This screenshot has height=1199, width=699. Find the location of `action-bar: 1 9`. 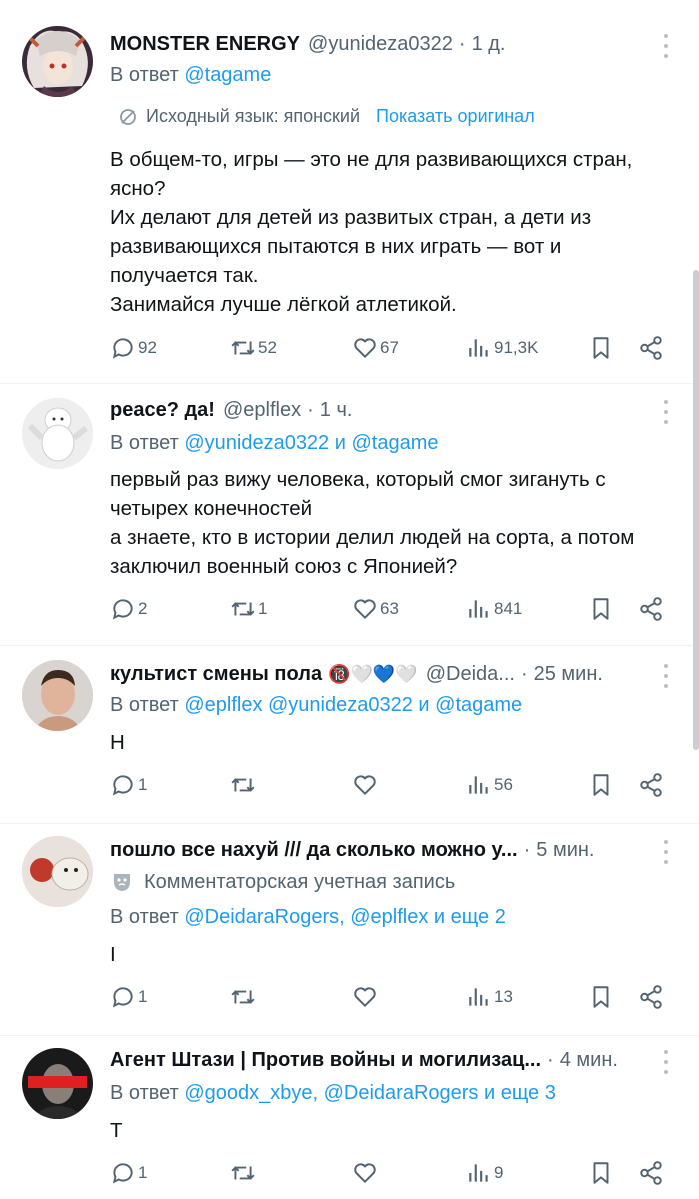

action-bar: 1 9 is located at coordinates (388, 1173).